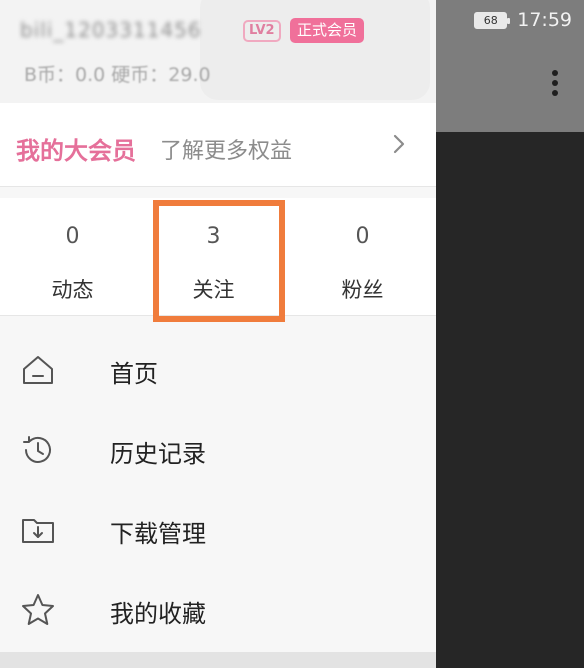 The height and width of the screenshot is (668, 584). Describe the element at coordinates (315, 50) in the screenshot. I see `header-decoration` at that location.